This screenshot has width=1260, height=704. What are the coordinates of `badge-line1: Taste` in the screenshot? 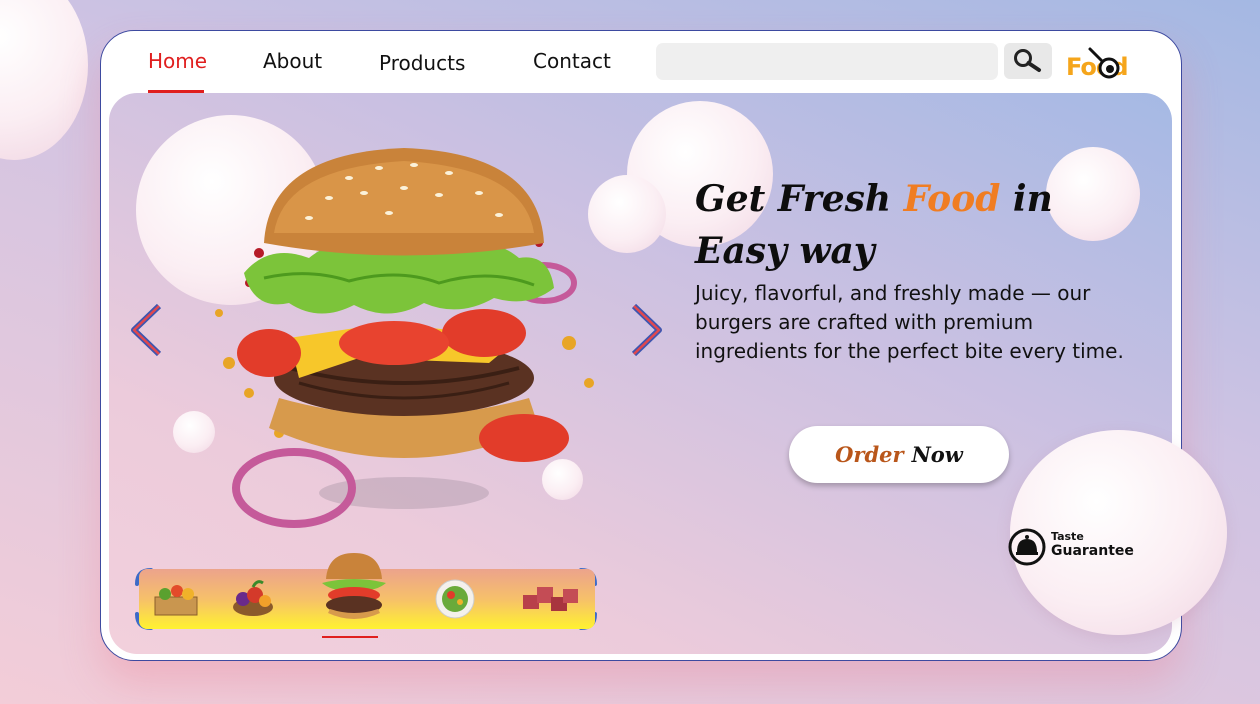 It's located at (1067, 536).